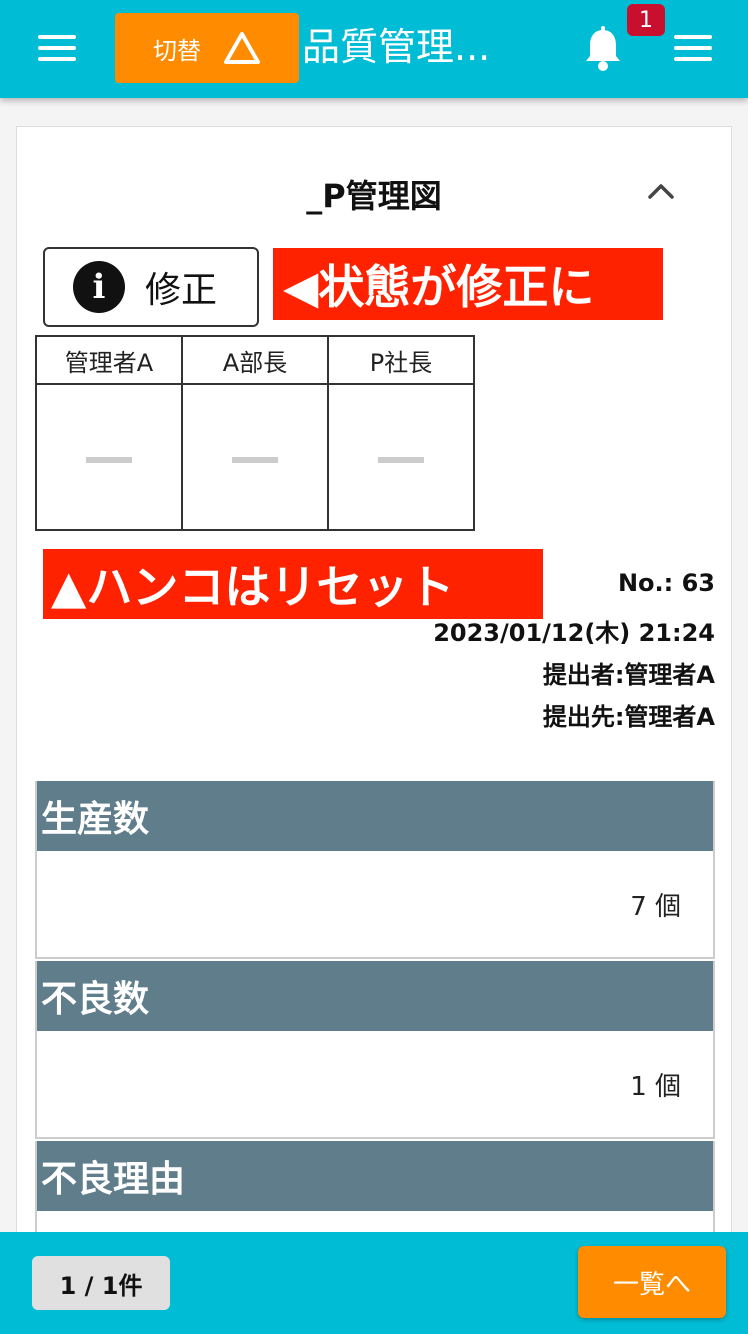  What do you see at coordinates (574, 633) in the screenshot?
I see `document-datetime: 2023/01/12(木) 21:24` at bounding box center [574, 633].